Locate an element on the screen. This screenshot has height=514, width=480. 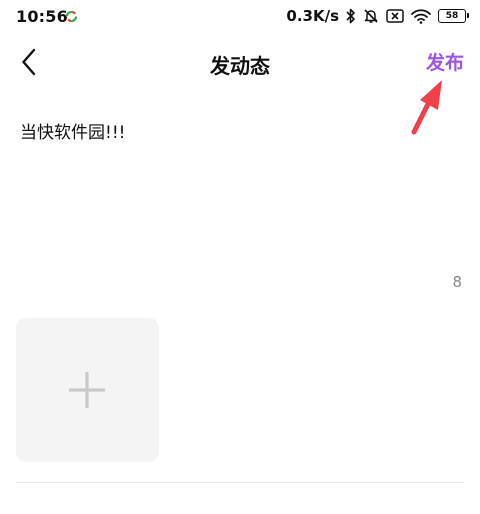
plus-icon is located at coordinates (87, 390).